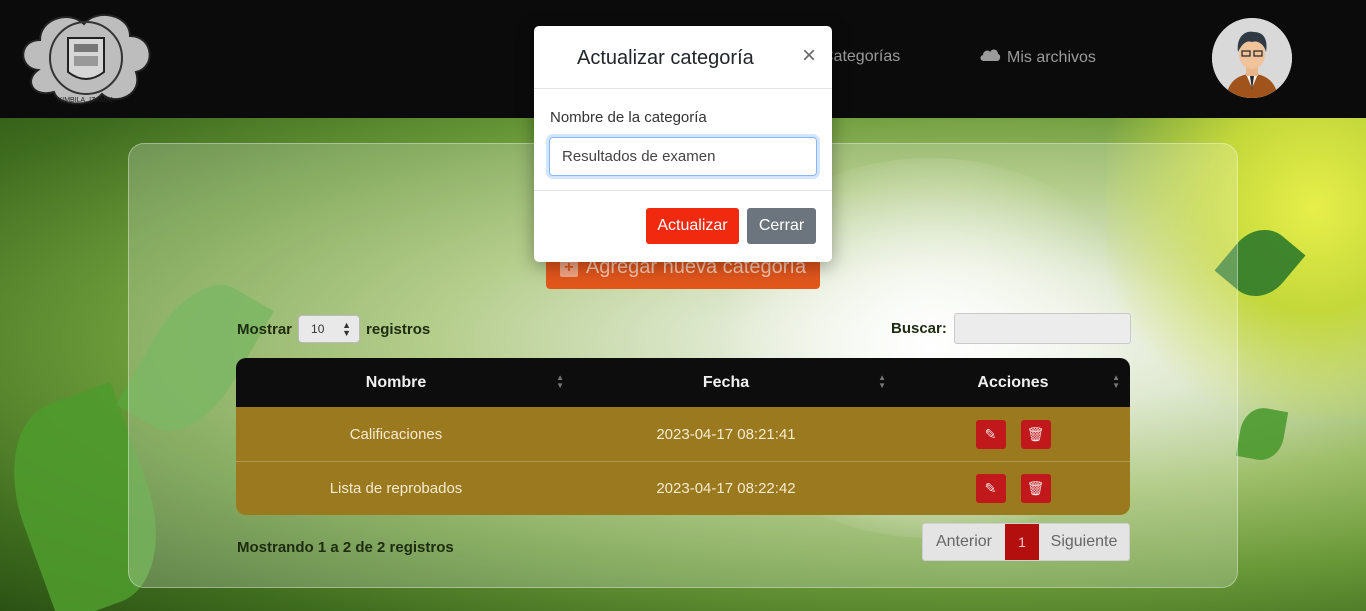  I want to click on modal-footer: Actualizar Cerrar, so click(683, 226).